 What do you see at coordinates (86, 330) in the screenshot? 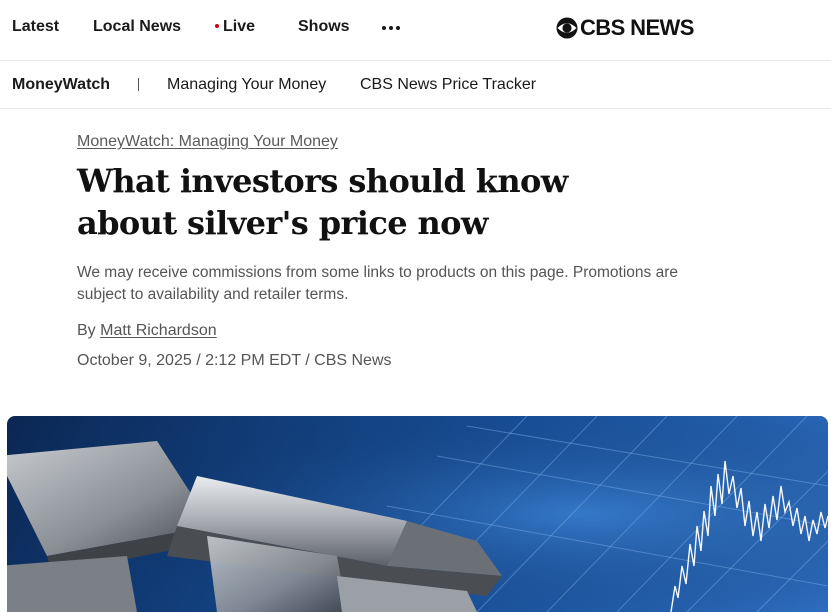
I see `byline-prefix: By` at bounding box center [86, 330].